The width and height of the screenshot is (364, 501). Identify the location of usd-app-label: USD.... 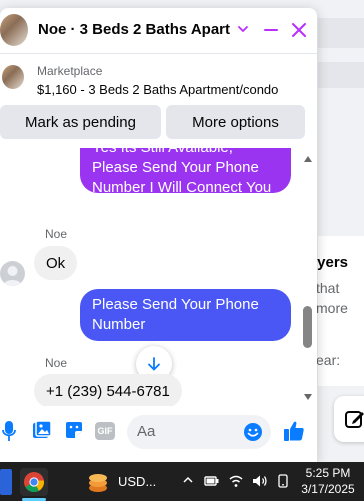
(137, 481).